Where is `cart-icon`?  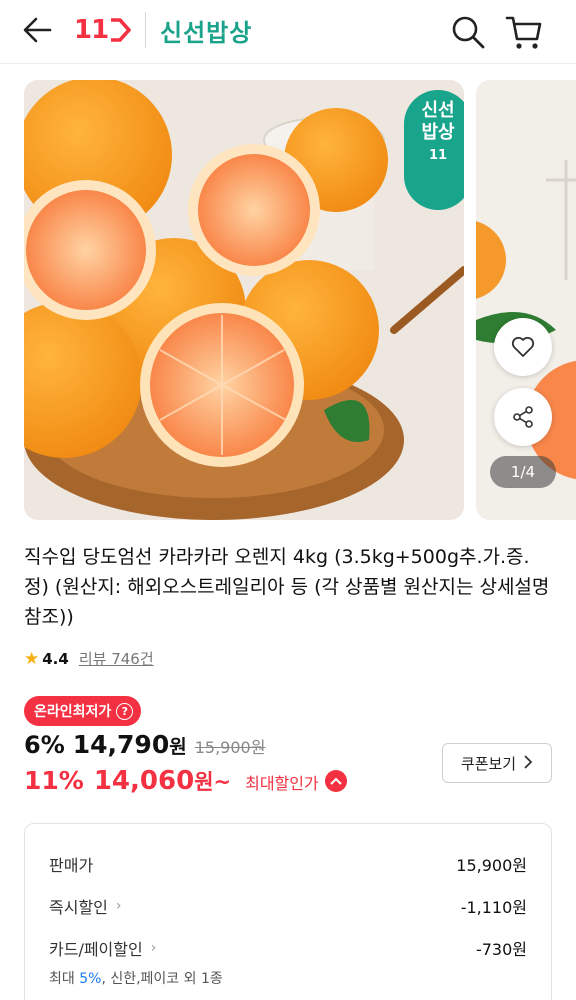
cart-icon is located at coordinates (524, 32).